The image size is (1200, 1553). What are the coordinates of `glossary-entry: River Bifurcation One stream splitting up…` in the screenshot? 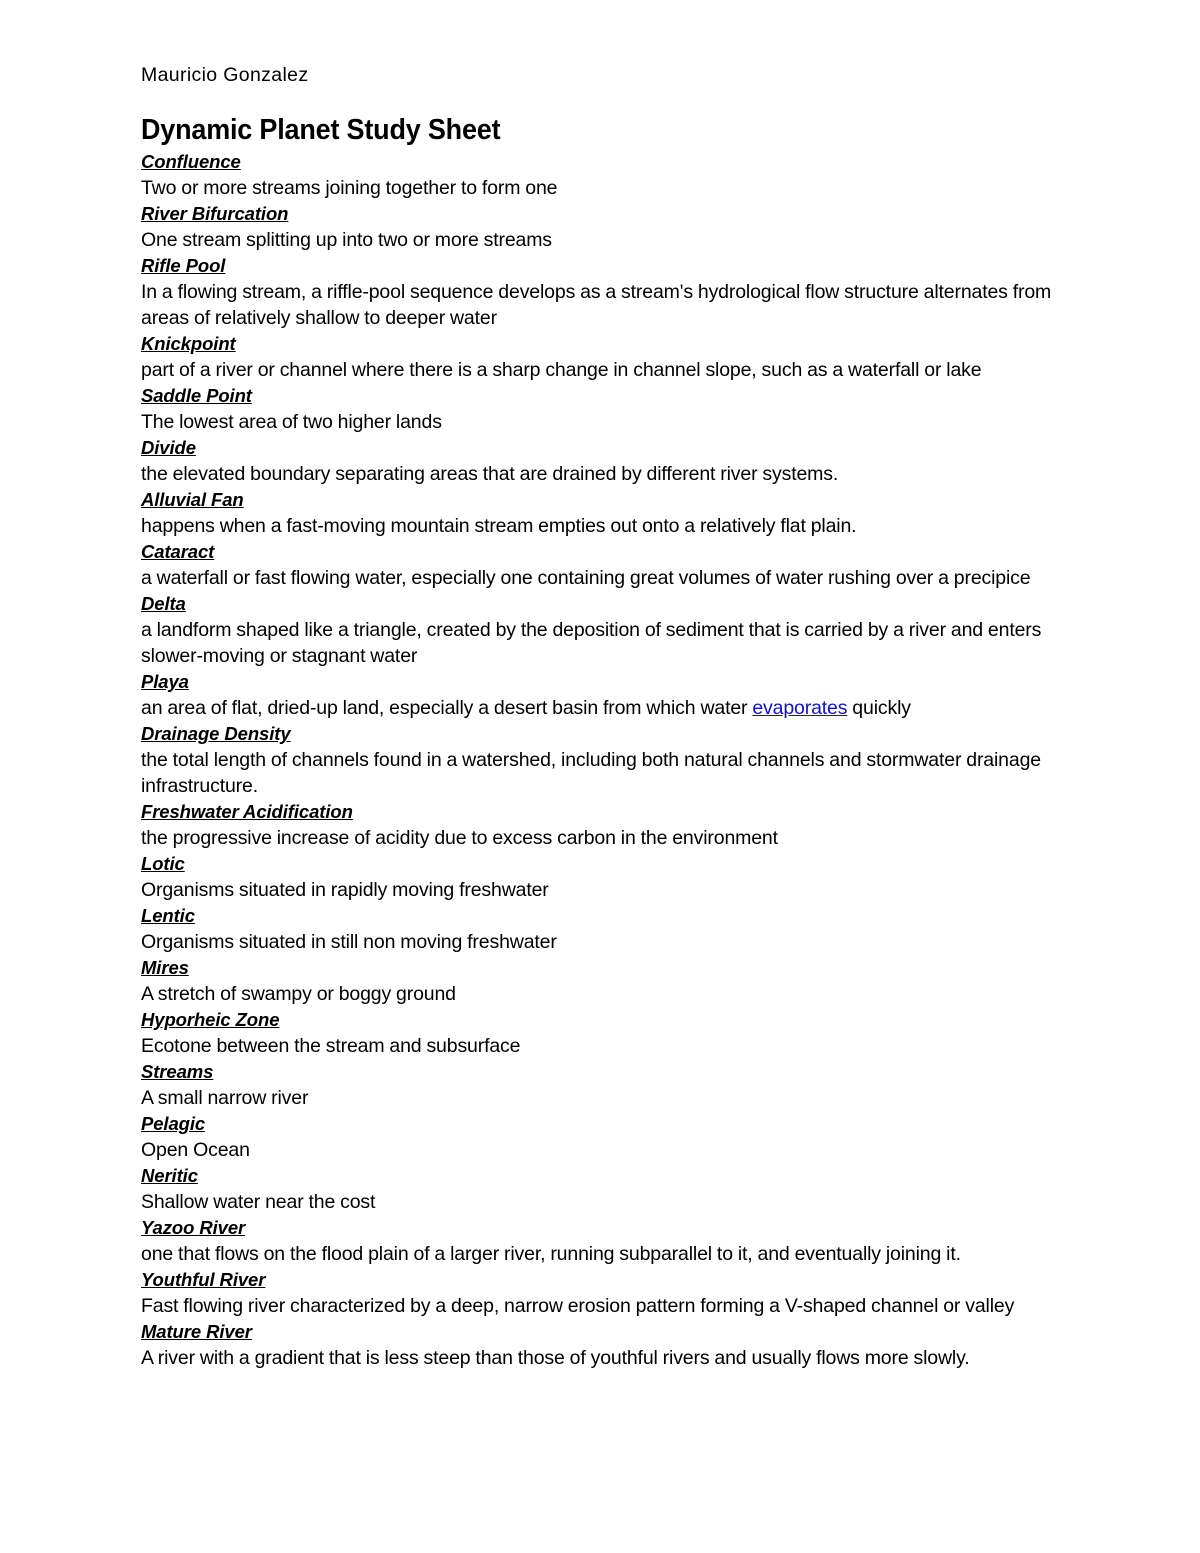 It's located at (603, 227).